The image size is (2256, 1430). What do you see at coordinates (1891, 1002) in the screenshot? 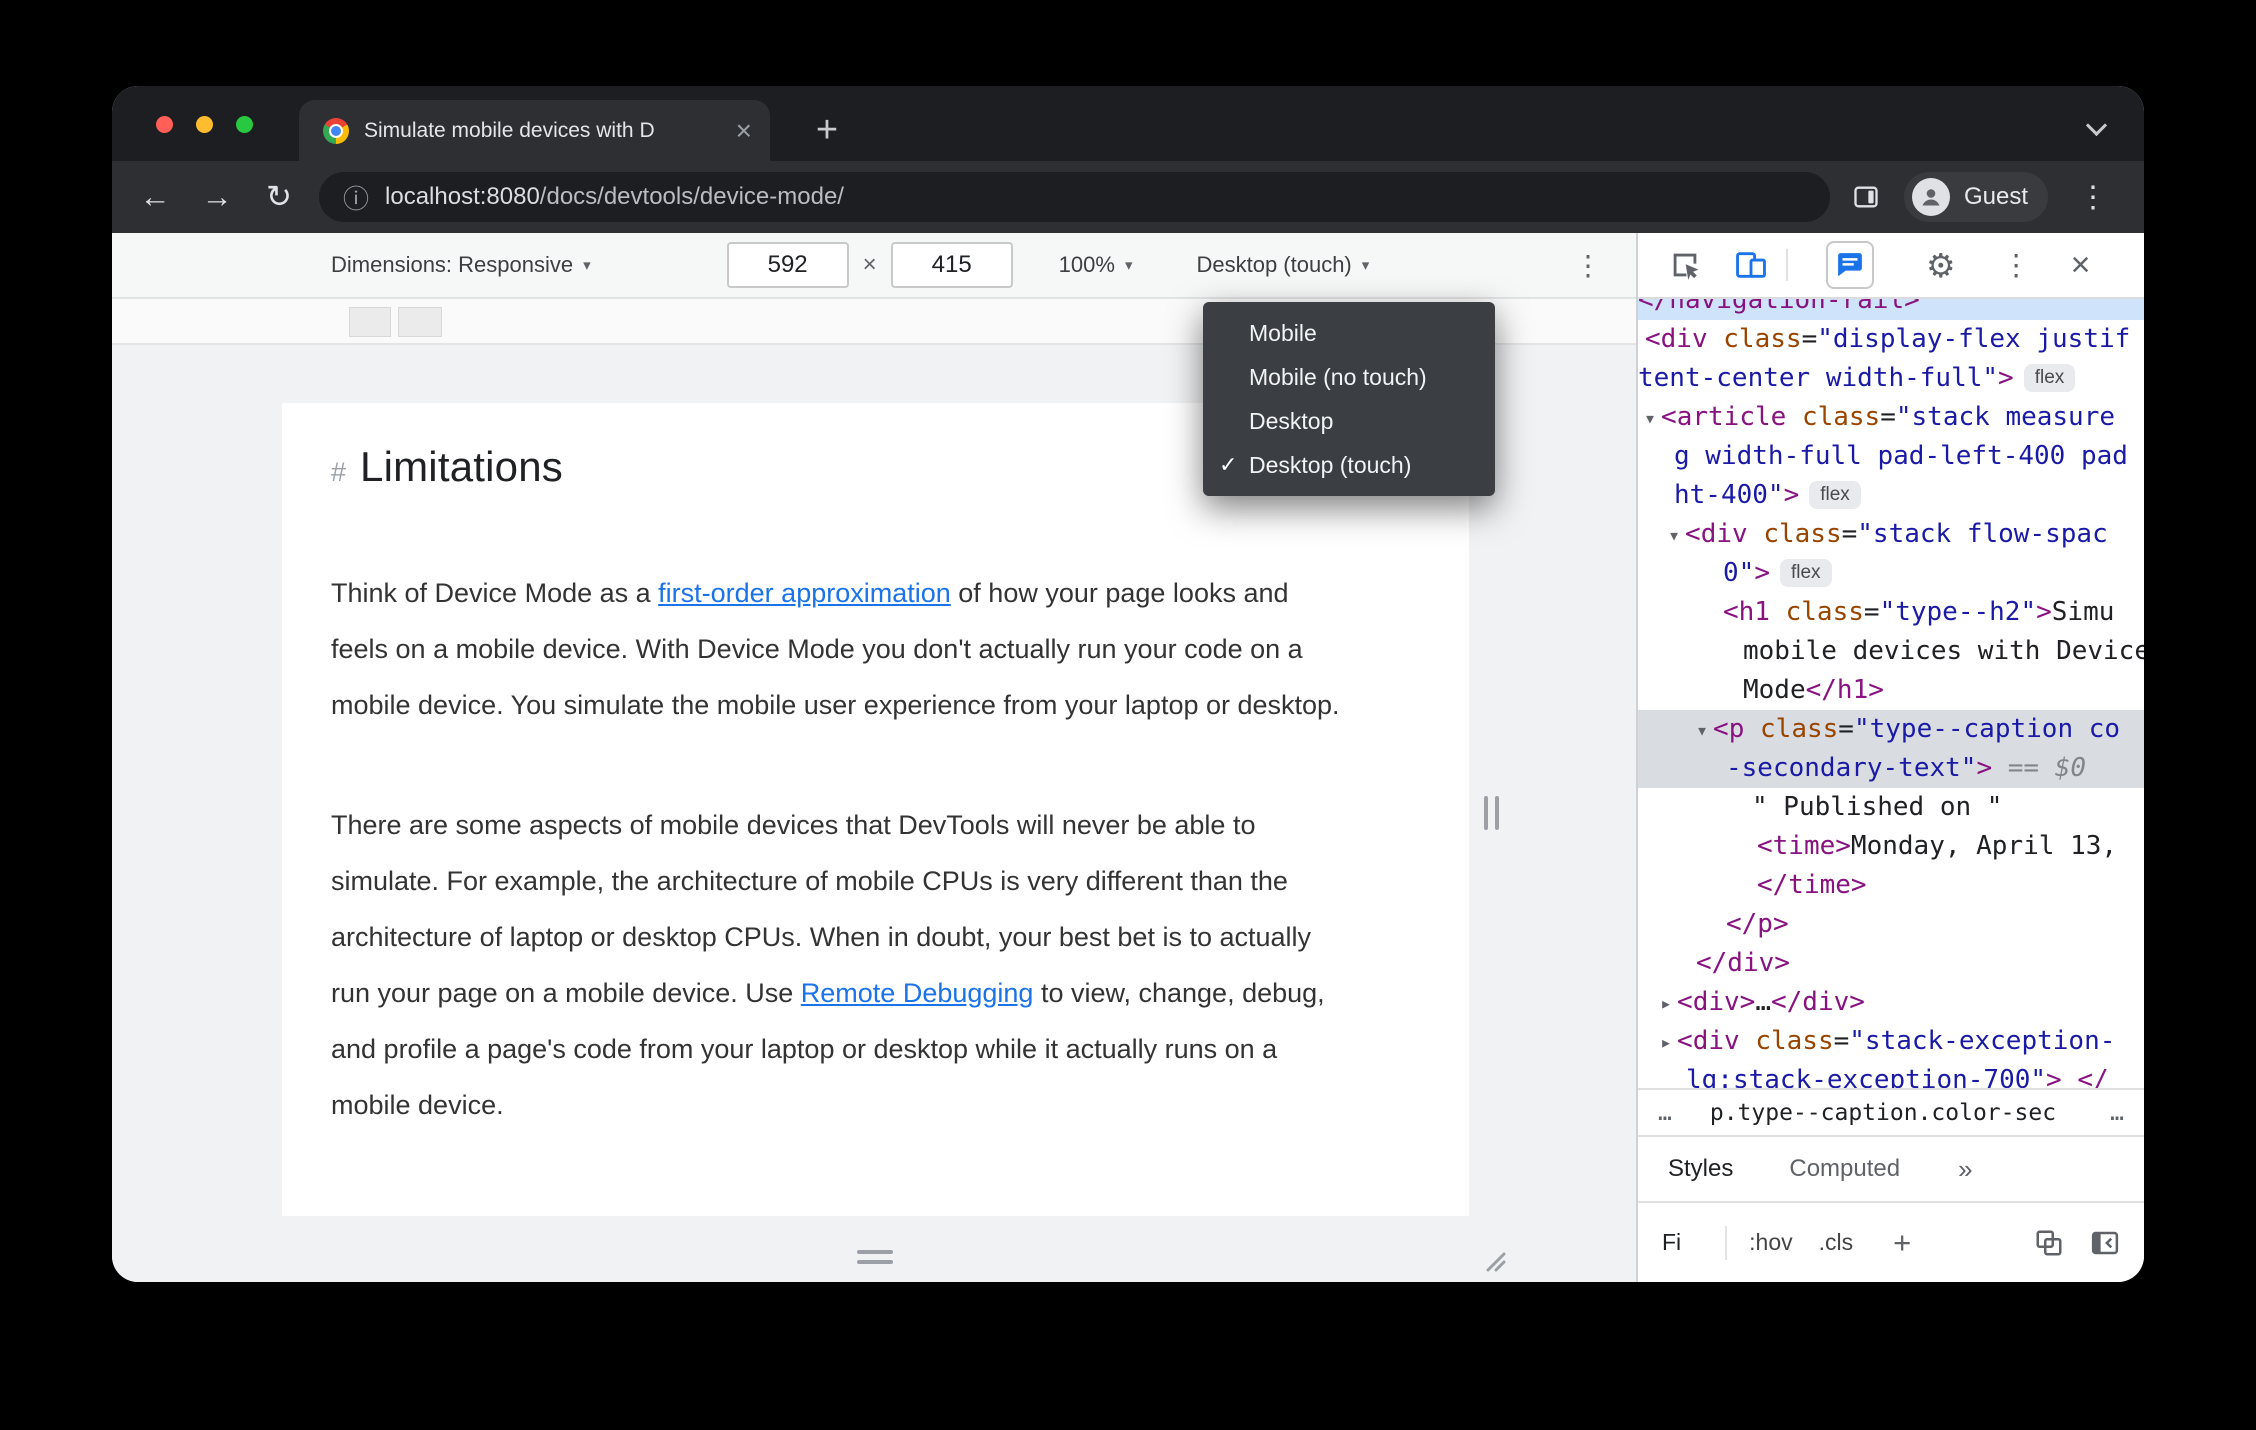
I see `dom-tree-node: ▸ <div>…</div>` at bounding box center [1891, 1002].